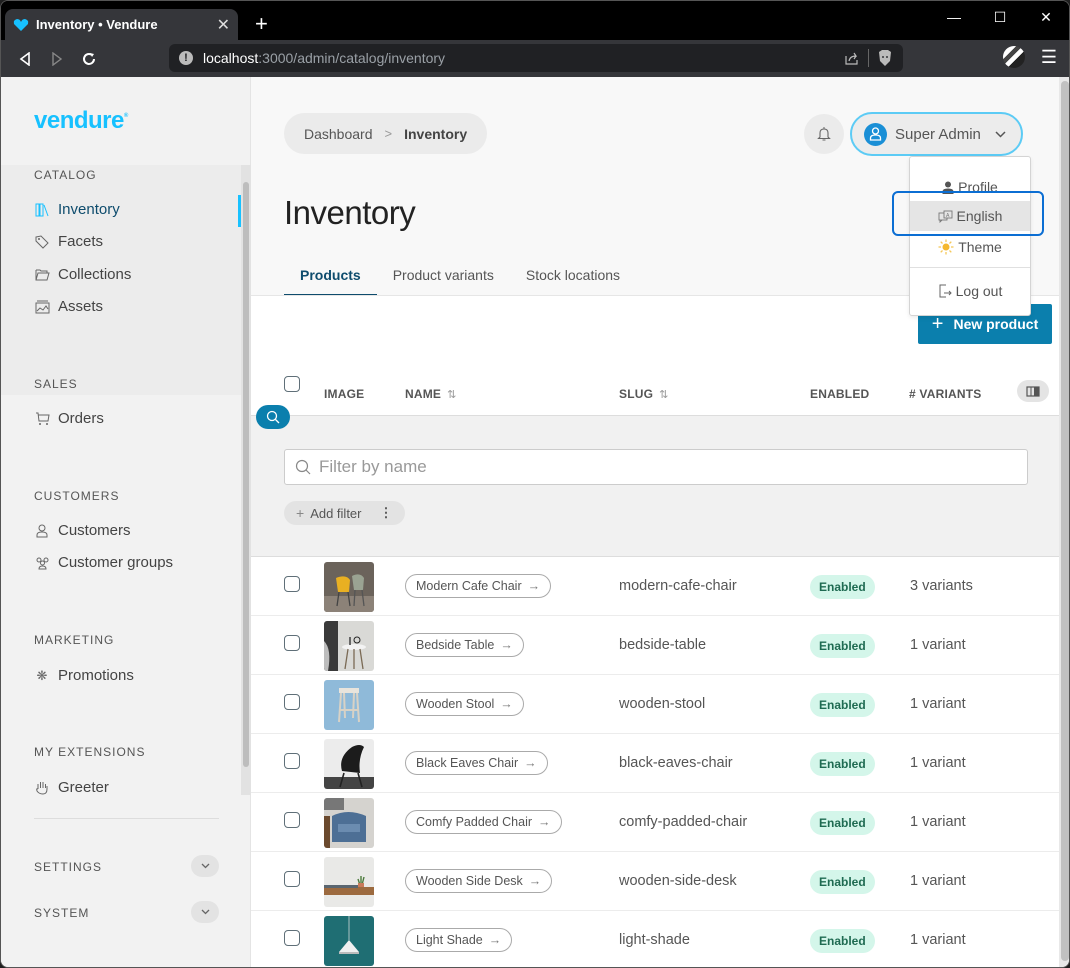 This screenshot has height=968, width=1070. Describe the element at coordinates (970, 291) in the screenshot. I see `menu-item-logout: Log out` at that location.